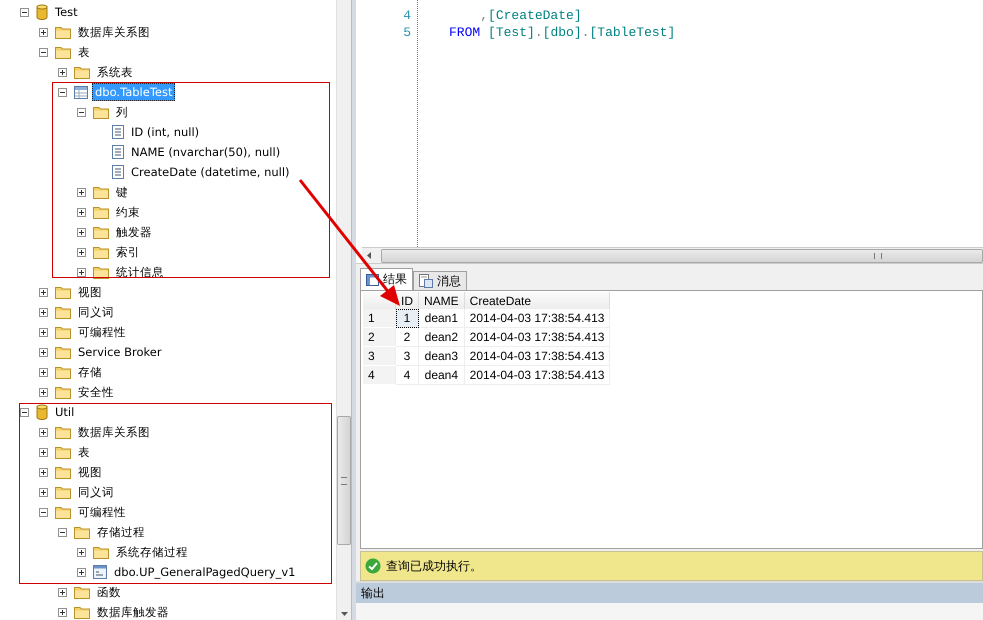 This screenshot has height=620, width=983. Describe the element at coordinates (204, 572) in the screenshot. I see `tree-item: dbo.UP_GeneralPagedQuery_v1` at that location.